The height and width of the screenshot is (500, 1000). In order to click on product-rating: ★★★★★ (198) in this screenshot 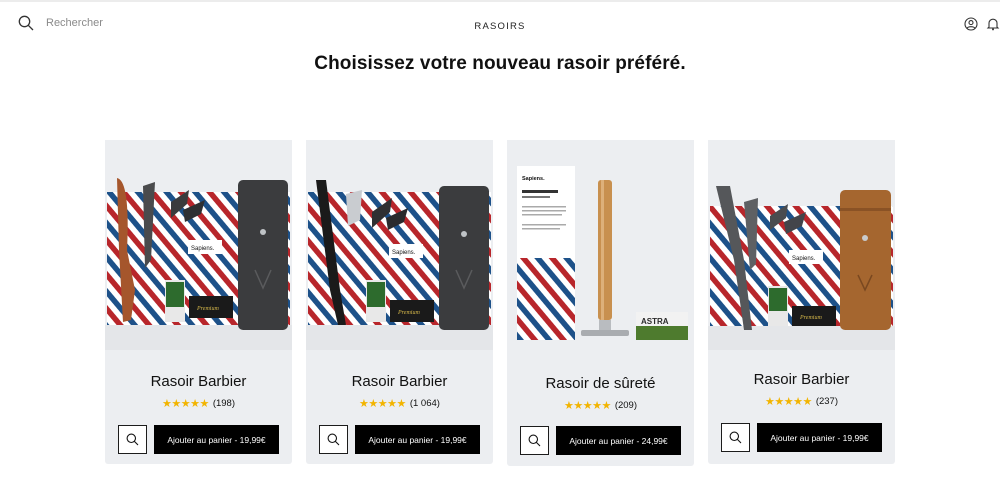, I will do `click(198, 403)`.